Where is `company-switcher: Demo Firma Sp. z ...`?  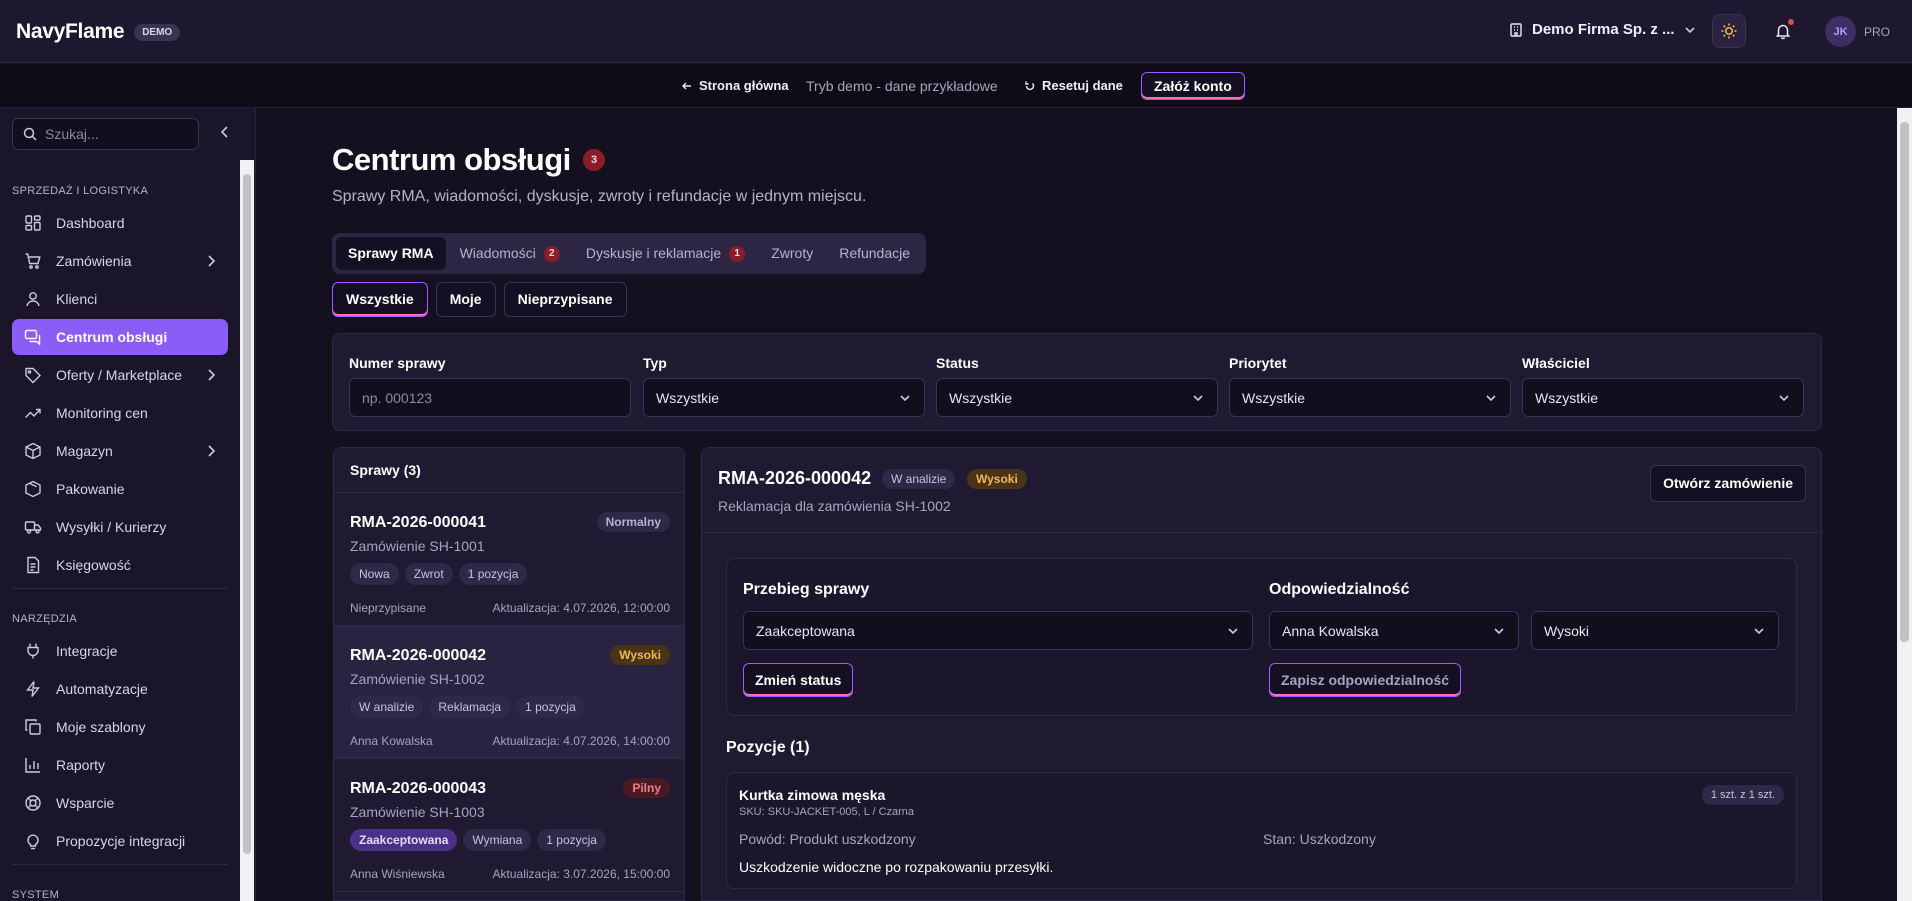 company-switcher: Demo Firma Sp. z ... is located at coordinates (1602, 29).